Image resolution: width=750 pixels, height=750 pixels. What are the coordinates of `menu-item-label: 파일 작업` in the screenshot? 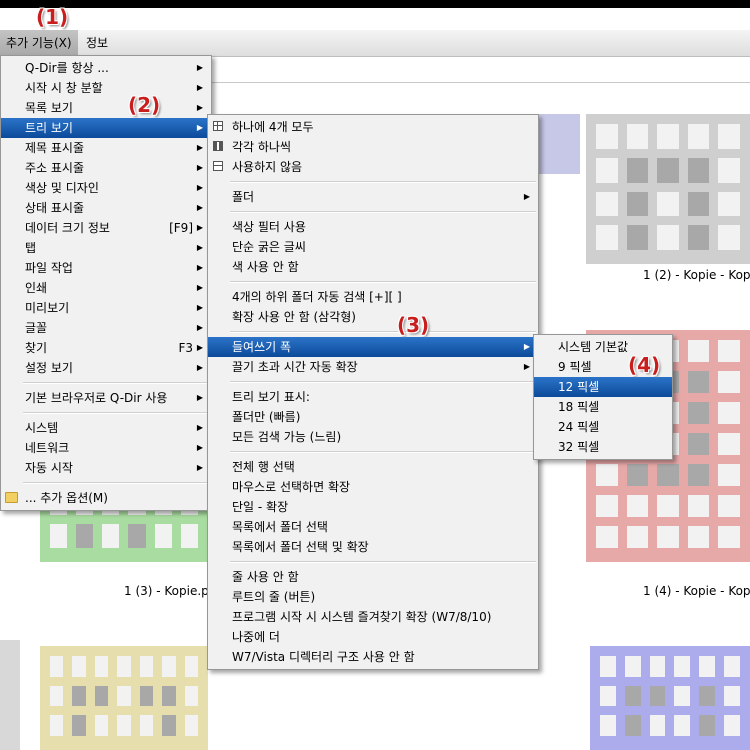 It's located at (49, 268).